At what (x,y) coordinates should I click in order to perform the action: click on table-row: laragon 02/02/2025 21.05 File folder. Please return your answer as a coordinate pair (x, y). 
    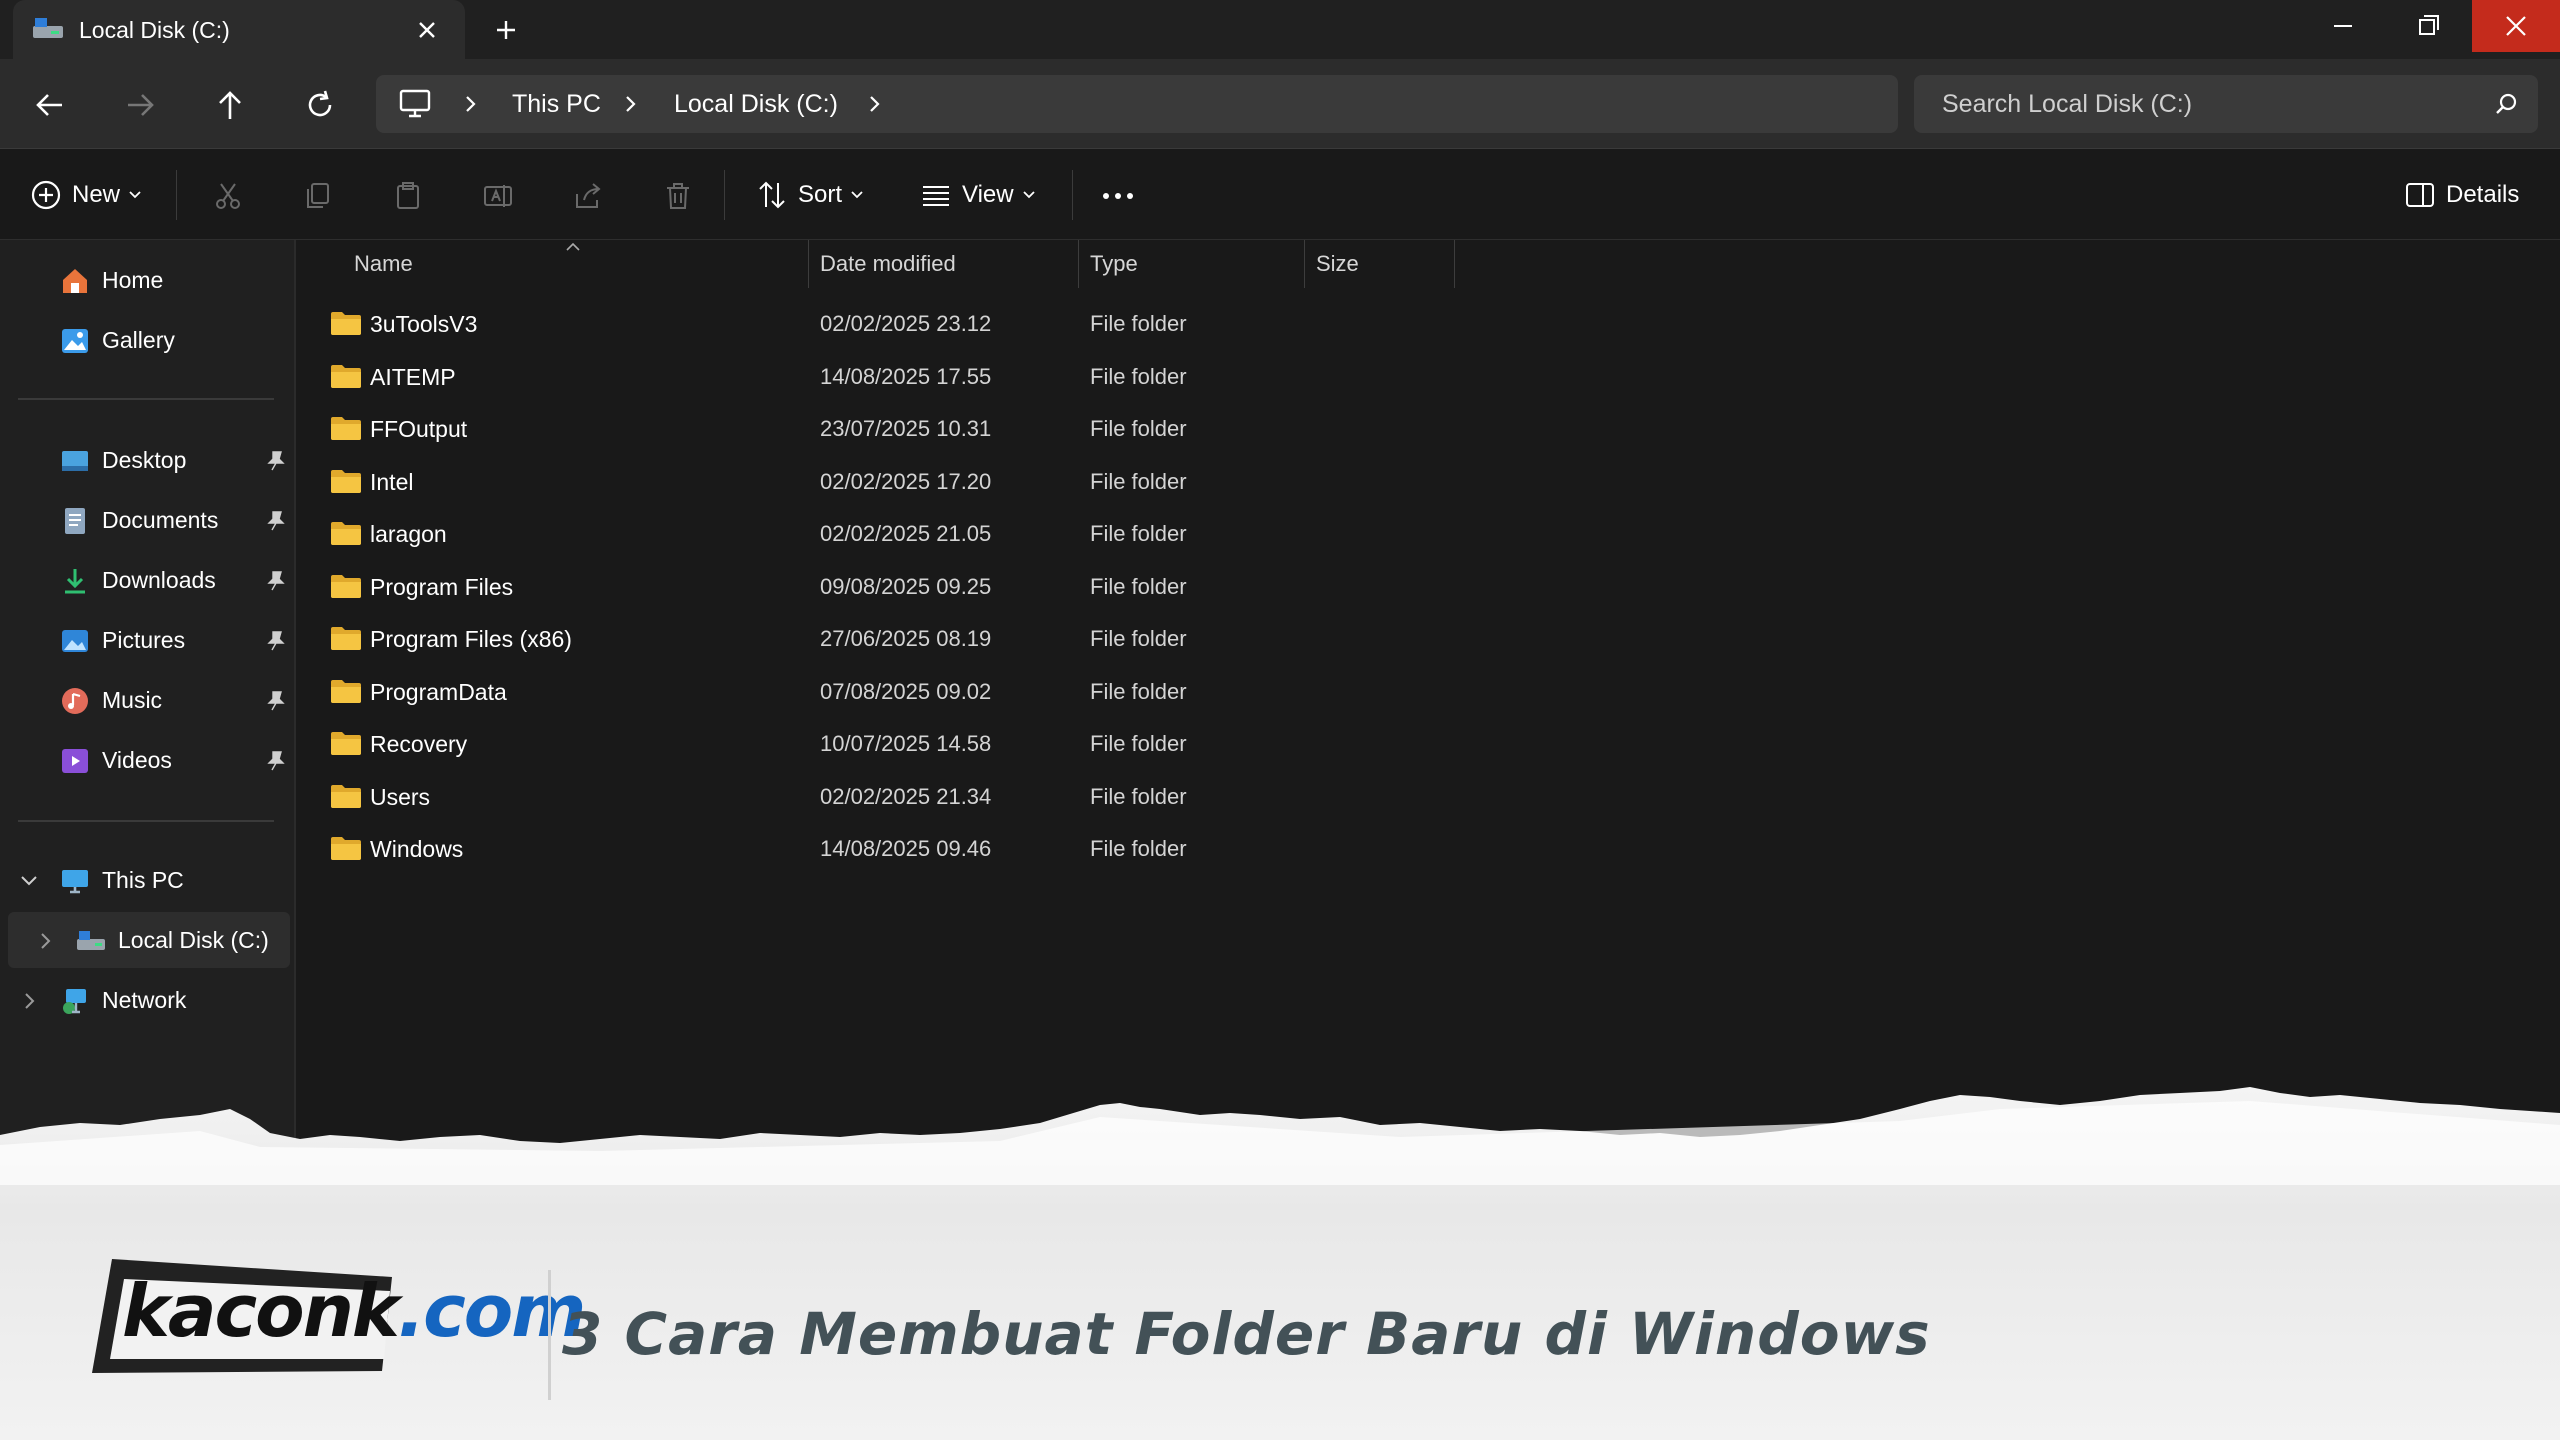
    Looking at the image, I should click on (888, 534).